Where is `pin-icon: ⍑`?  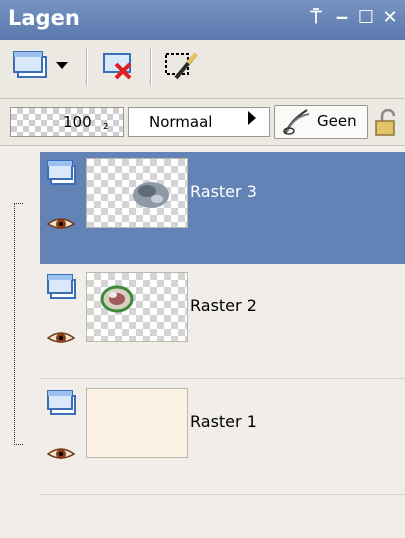
pin-icon: ⍑ is located at coordinates (316, 18).